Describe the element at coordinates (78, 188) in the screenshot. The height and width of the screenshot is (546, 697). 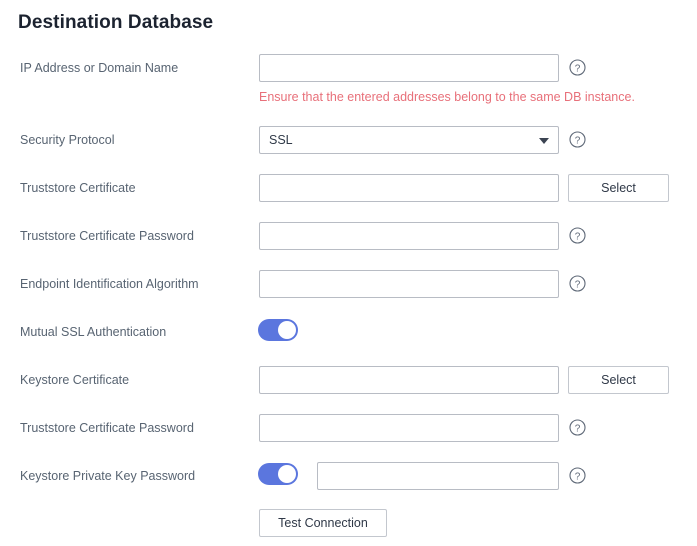
I see `truststore-certificate-label: Truststore Certificate` at that location.